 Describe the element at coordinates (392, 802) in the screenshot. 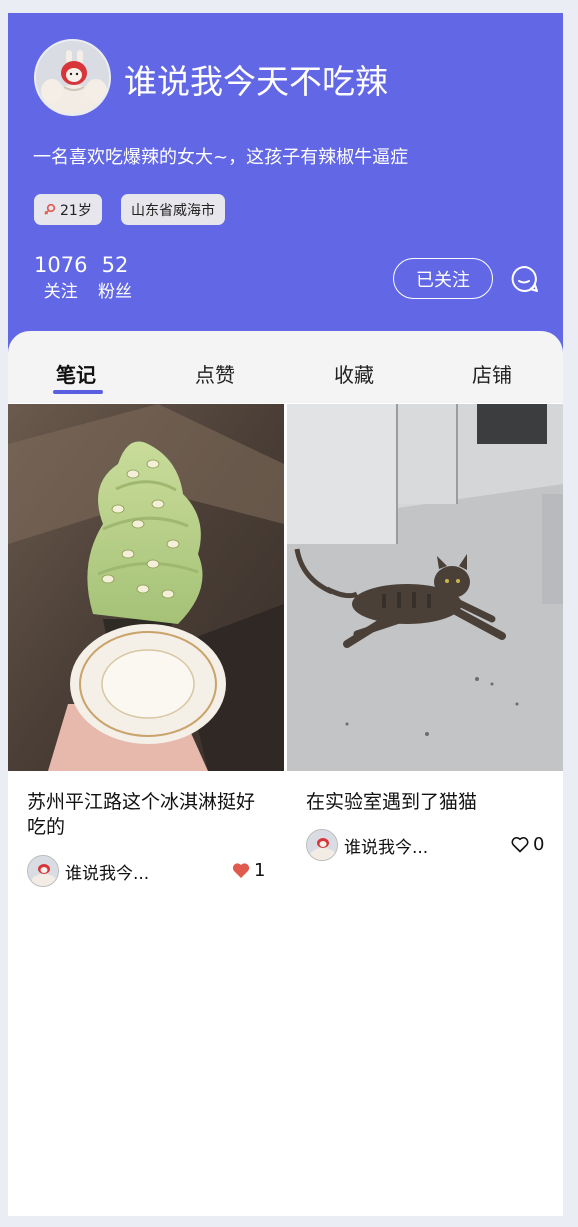

I see `note-title: 在实验室遇到了猫猫` at that location.